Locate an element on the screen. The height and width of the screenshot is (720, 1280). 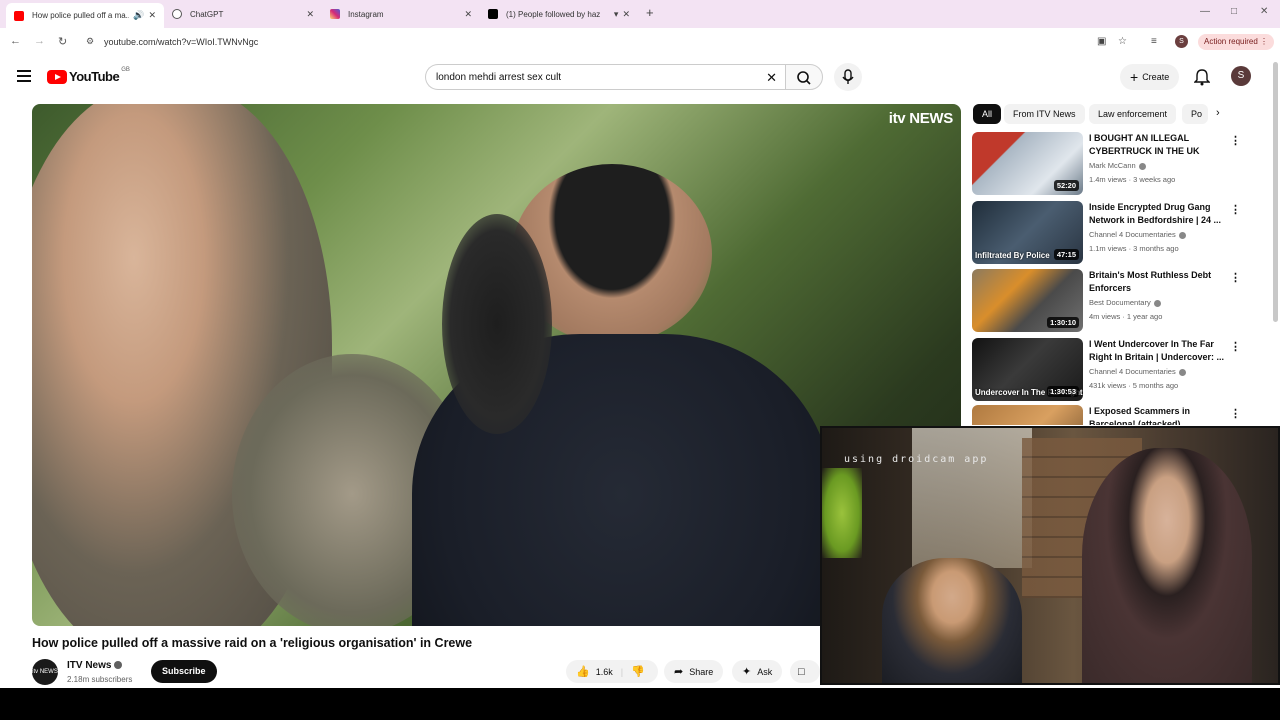
address-bar: ⚙ youtube.com/watch?v=WIoI.TWNvNgc is located at coordinates (610, 42).